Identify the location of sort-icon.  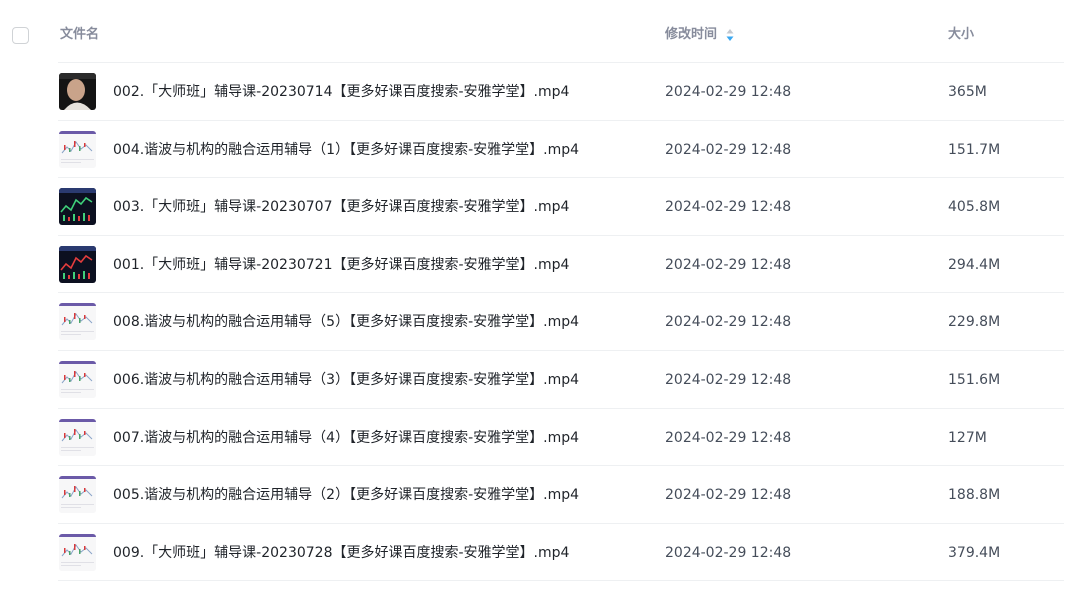
(730, 35).